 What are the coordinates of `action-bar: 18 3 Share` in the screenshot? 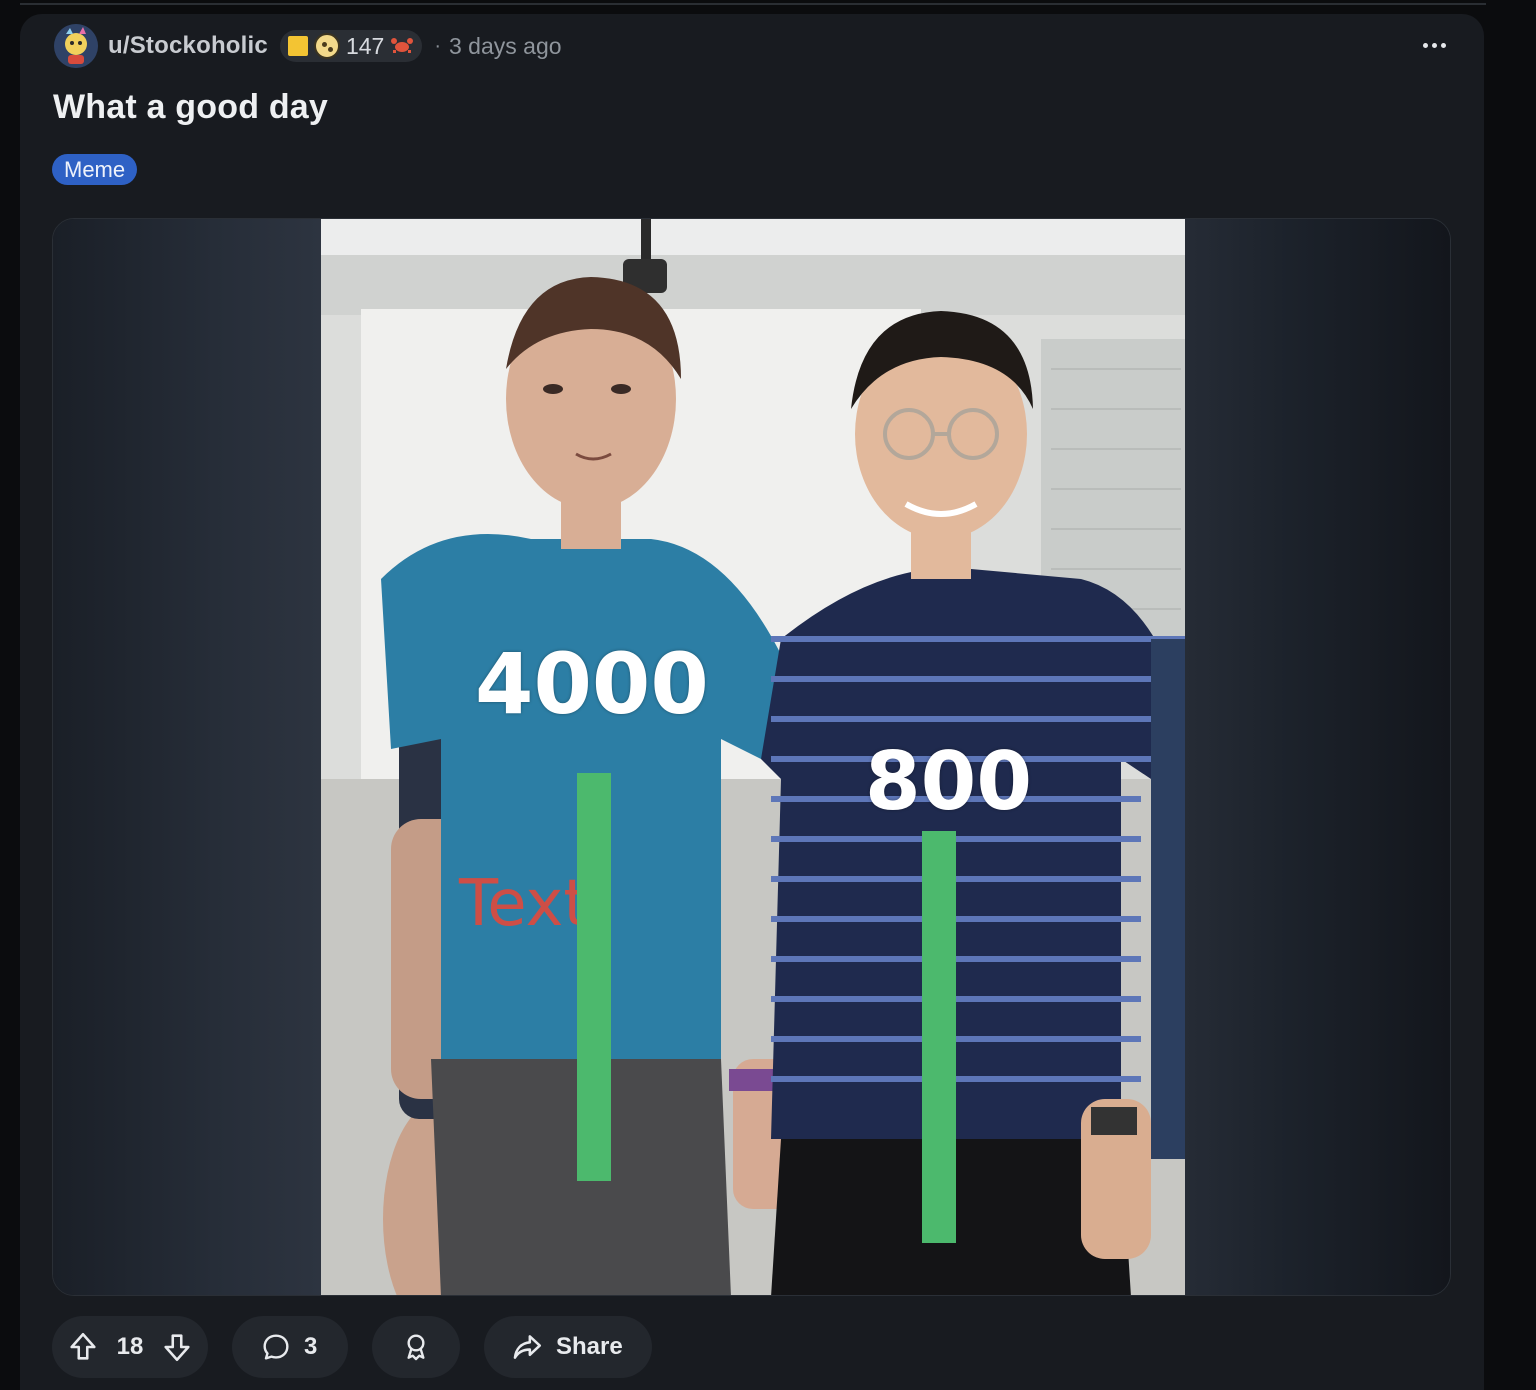 It's located at (352, 1347).